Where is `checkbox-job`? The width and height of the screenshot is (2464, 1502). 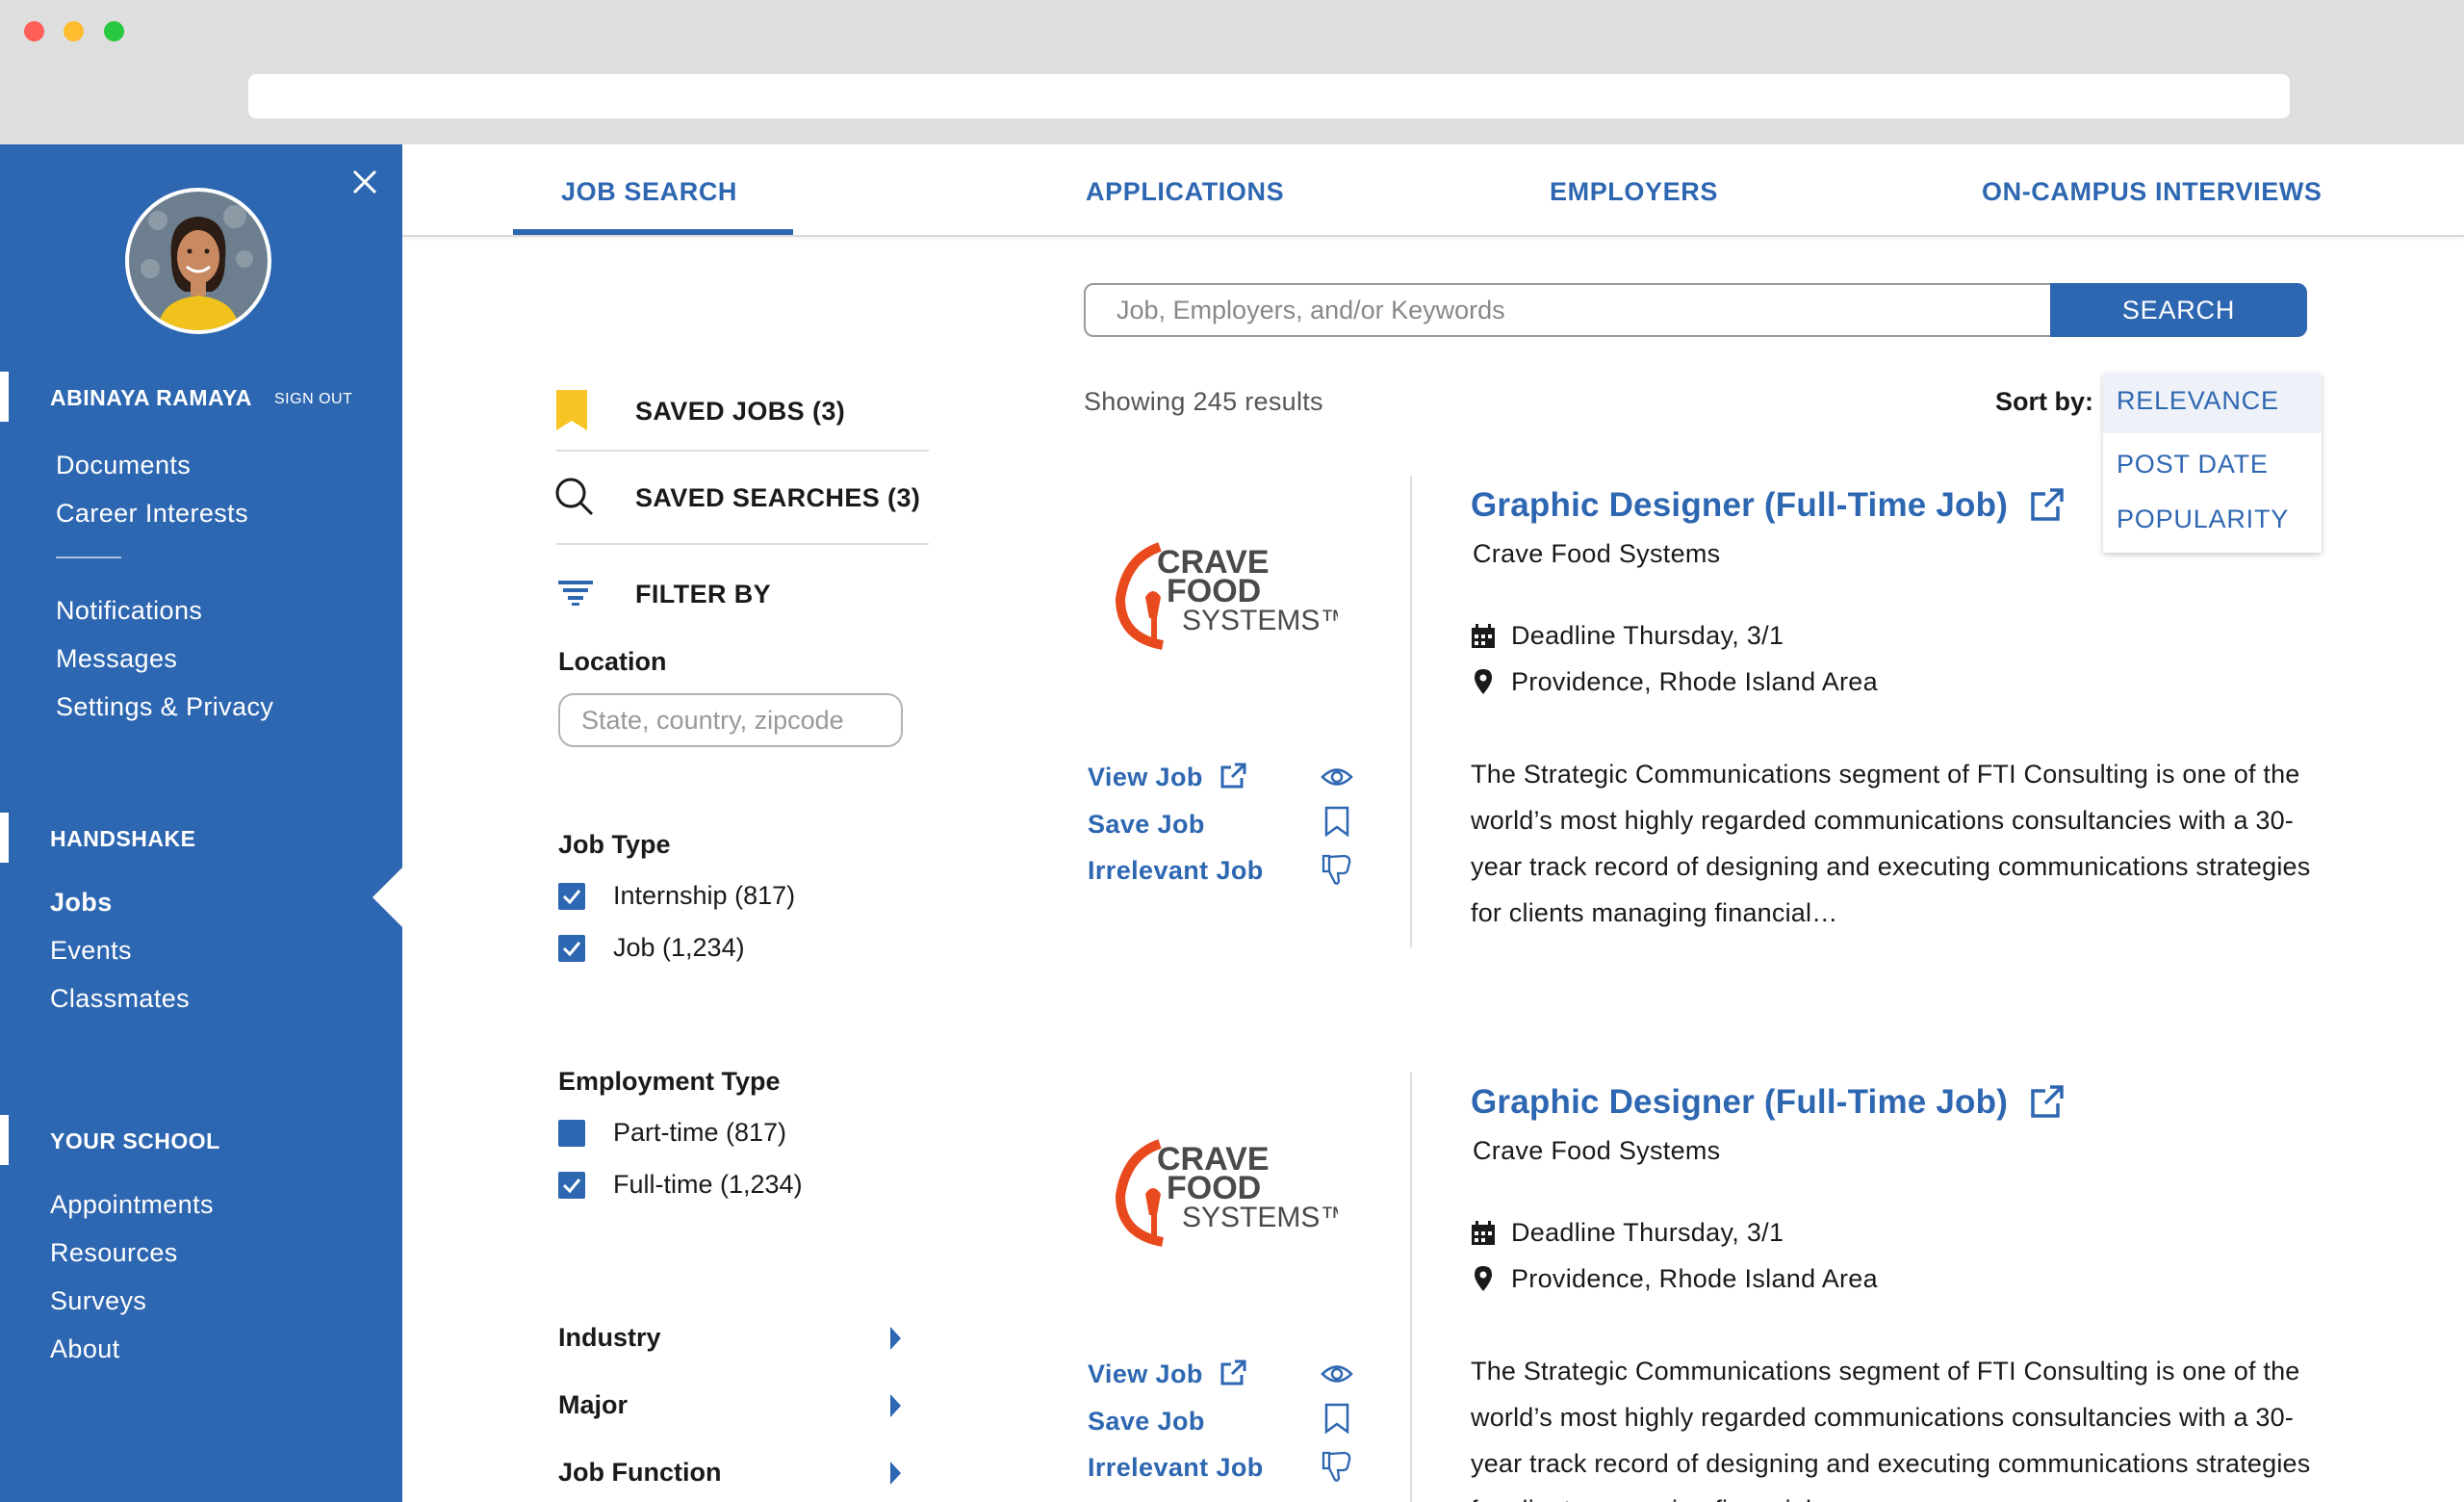
checkbox-job is located at coordinates (571, 948).